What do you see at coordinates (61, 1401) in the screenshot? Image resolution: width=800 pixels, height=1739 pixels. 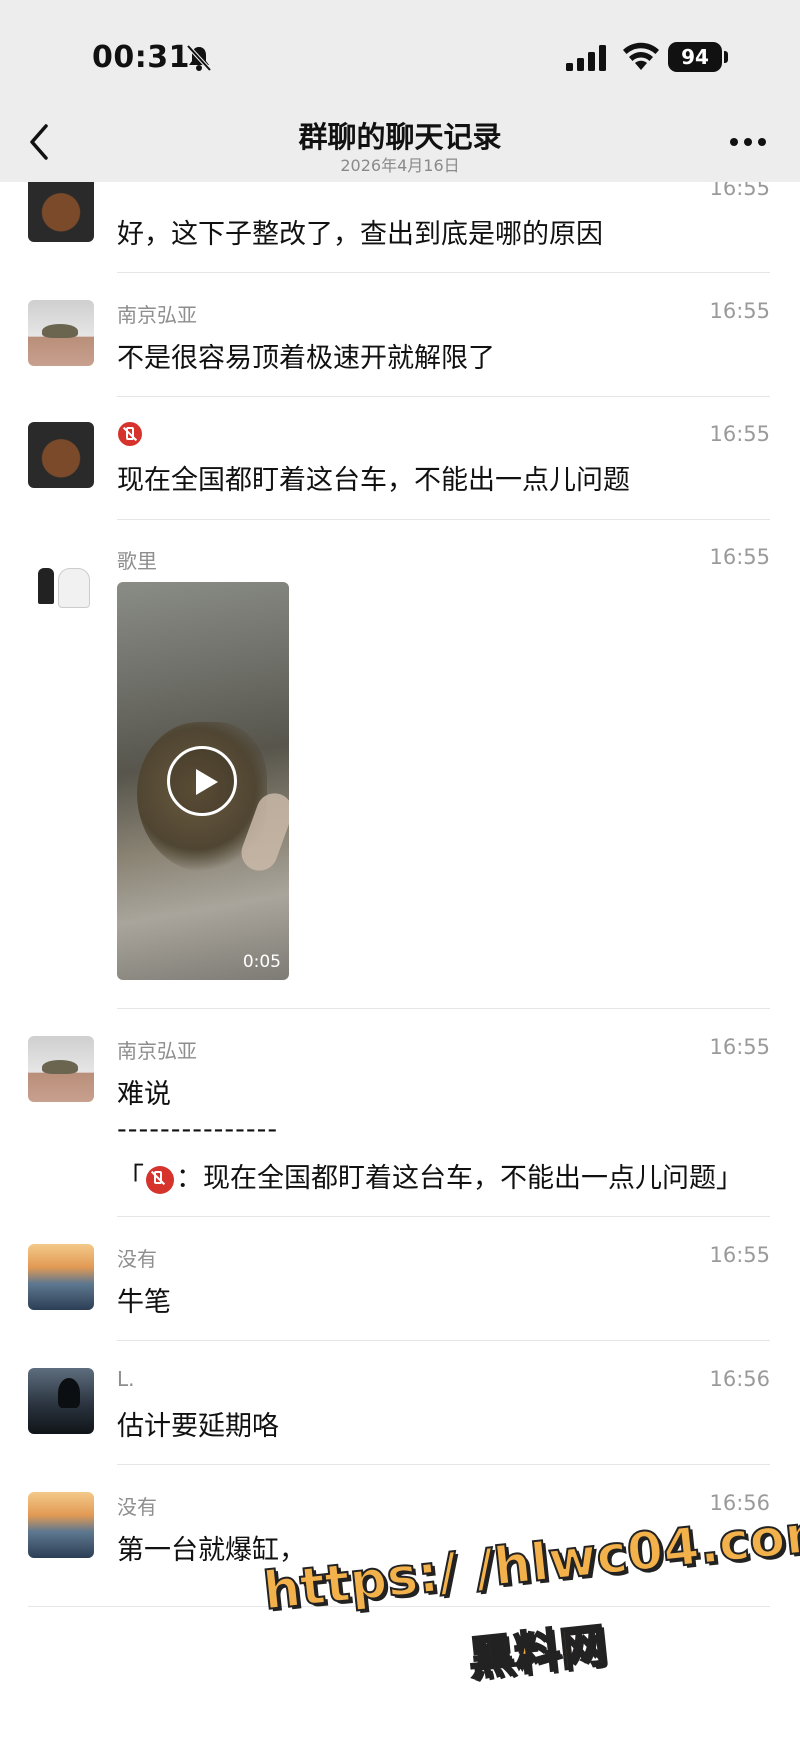 I see `silhouette-avatar` at bounding box center [61, 1401].